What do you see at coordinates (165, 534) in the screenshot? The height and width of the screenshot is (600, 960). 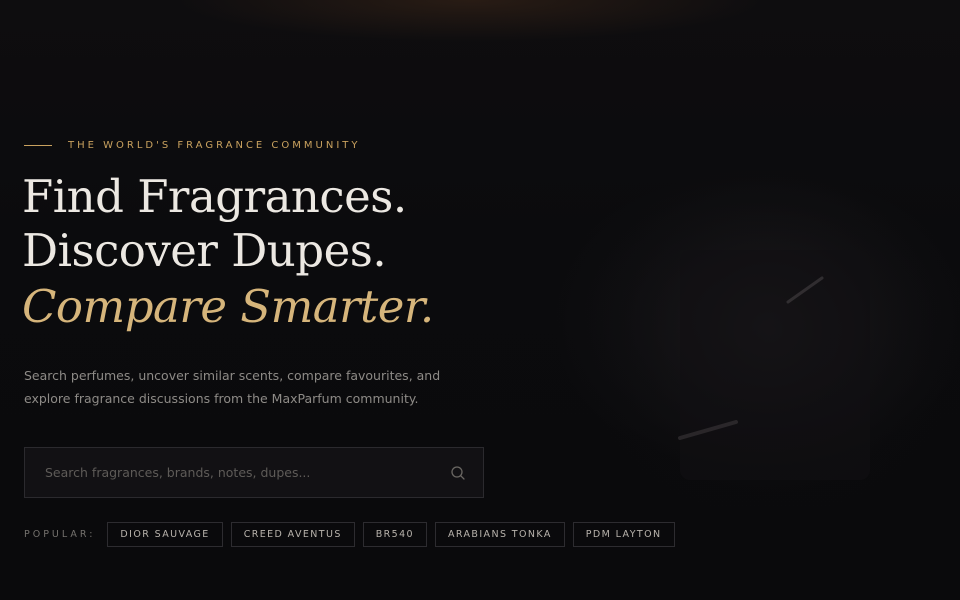 I see `popular-chip-dior-sauvage: DIOR SAUVAGE` at bounding box center [165, 534].